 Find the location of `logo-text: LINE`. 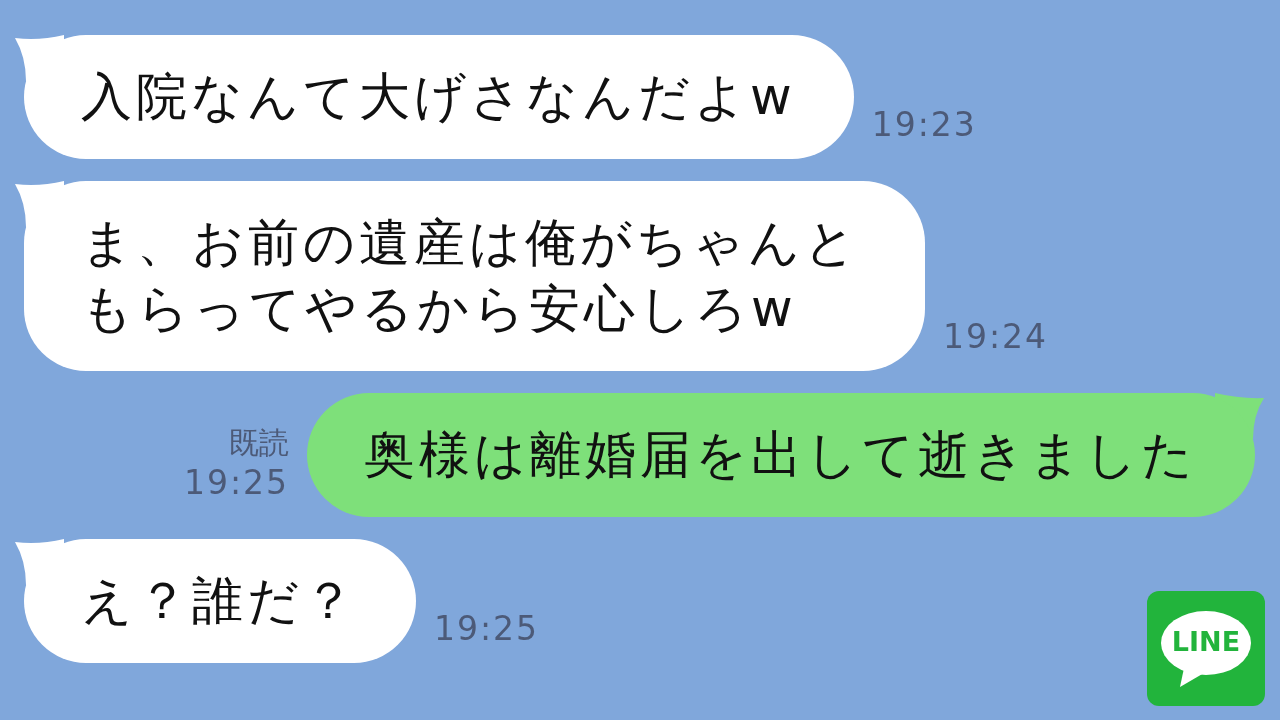

logo-text: LINE is located at coordinates (1206, 641).